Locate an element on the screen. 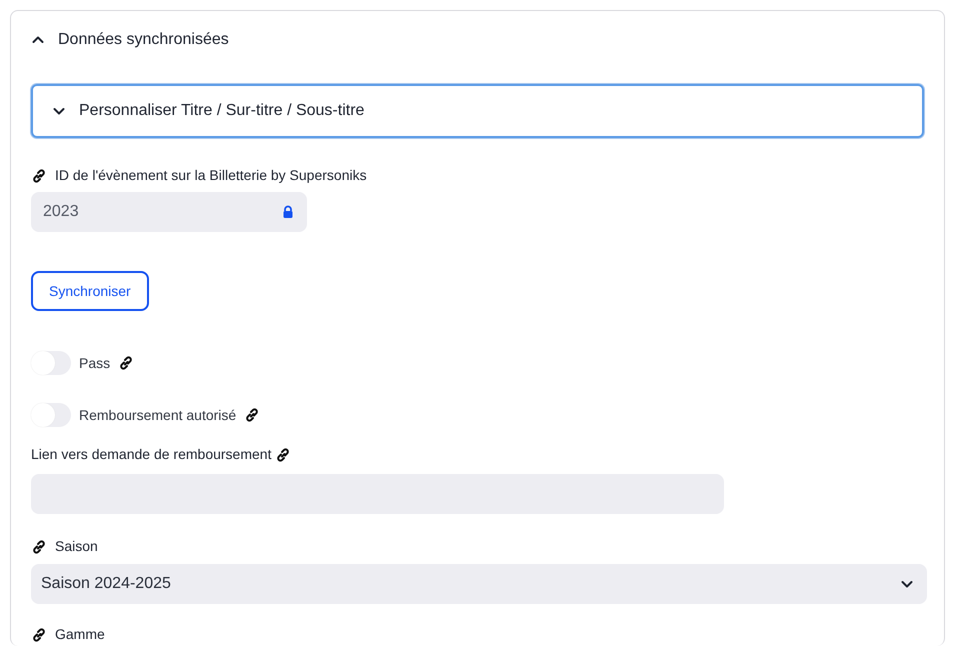 This screenshot has height=646, width=955. field-label: ID de l'évènement sur la Billetterie by Supersoniks is located at coordinates (211, 175).